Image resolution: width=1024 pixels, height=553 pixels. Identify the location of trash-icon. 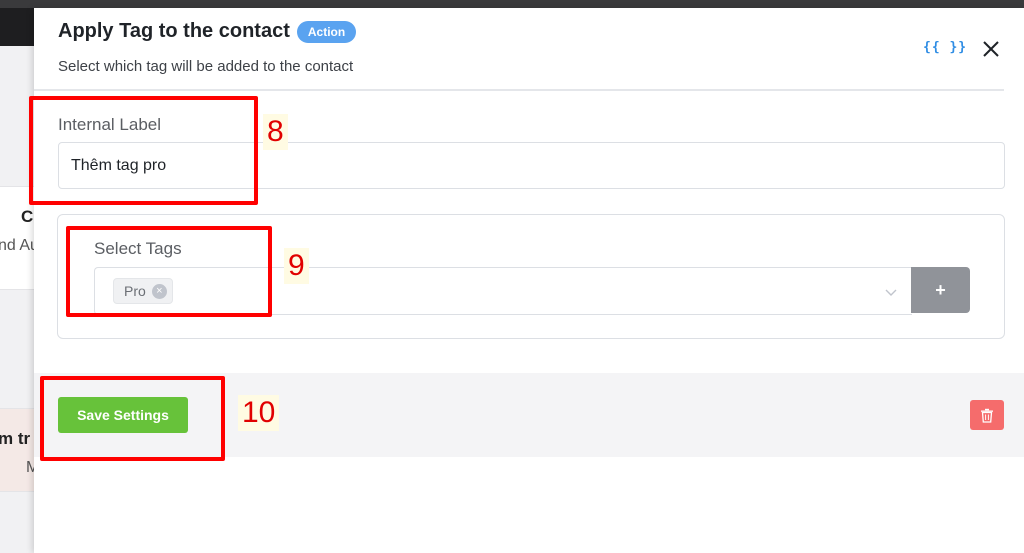
(987, 415).